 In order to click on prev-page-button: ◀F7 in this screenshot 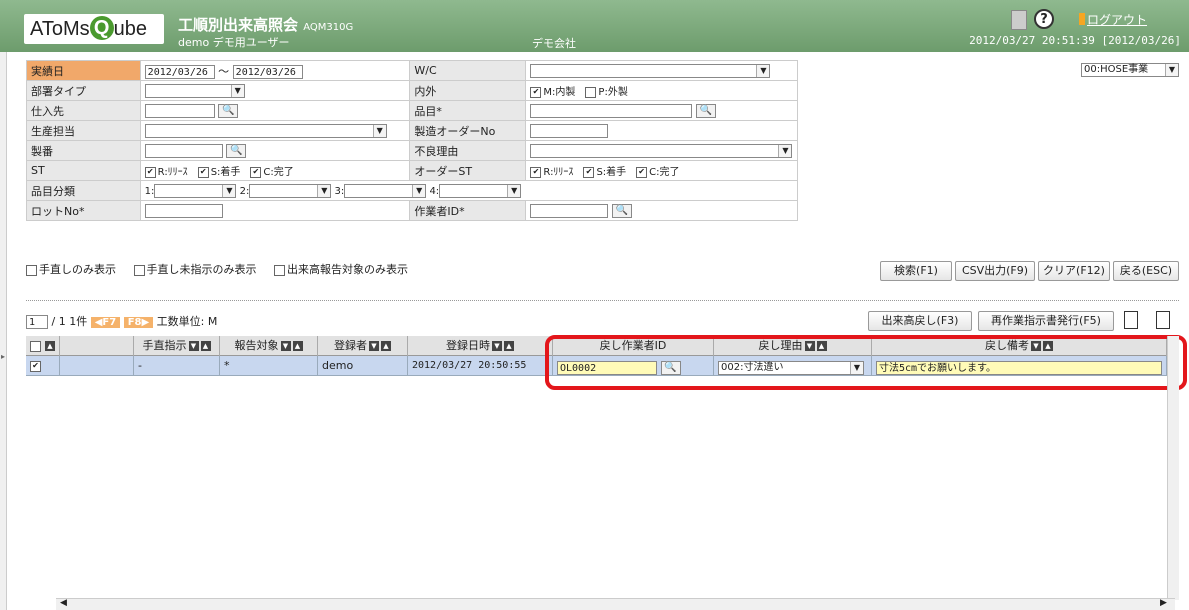, I will do `click(105, 322)`.